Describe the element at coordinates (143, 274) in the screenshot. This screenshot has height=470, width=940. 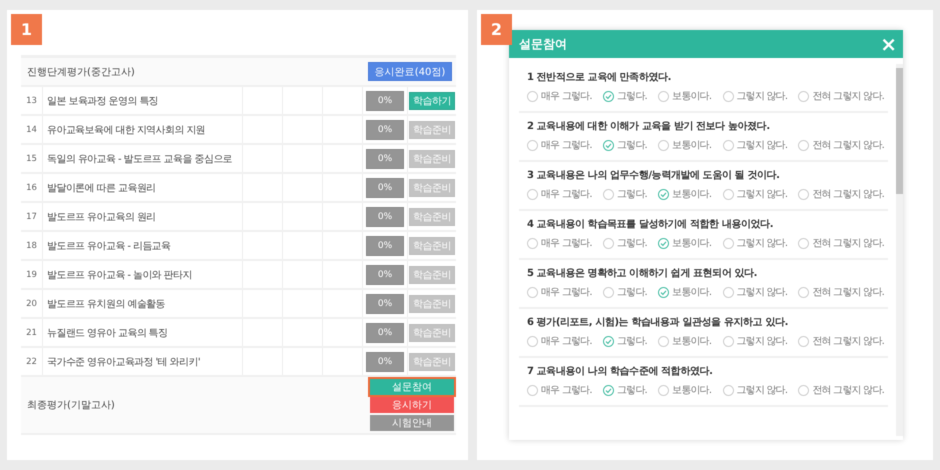
I see `lesson-title: 발도르프 유아교육 - 놀이와 판타지` at that location.